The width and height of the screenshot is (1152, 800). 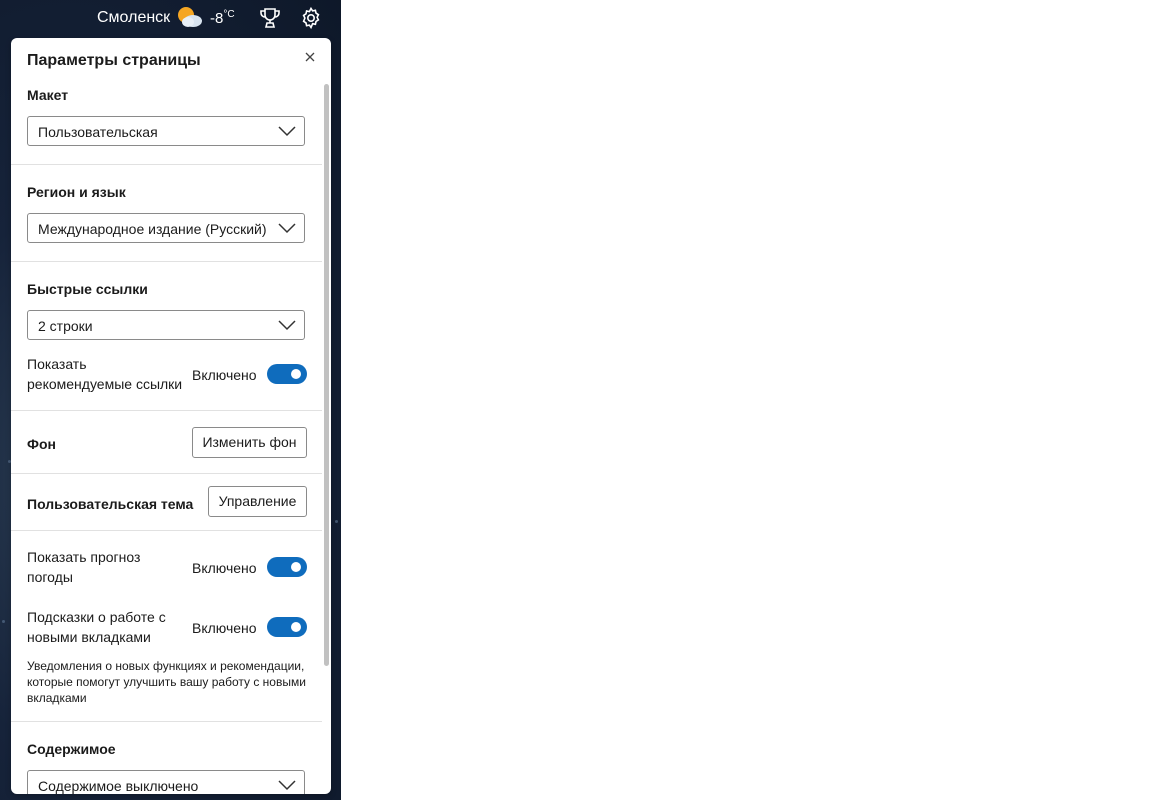 I want to click on region-select: Международное издание (Русский), so click(x=166, y=228).